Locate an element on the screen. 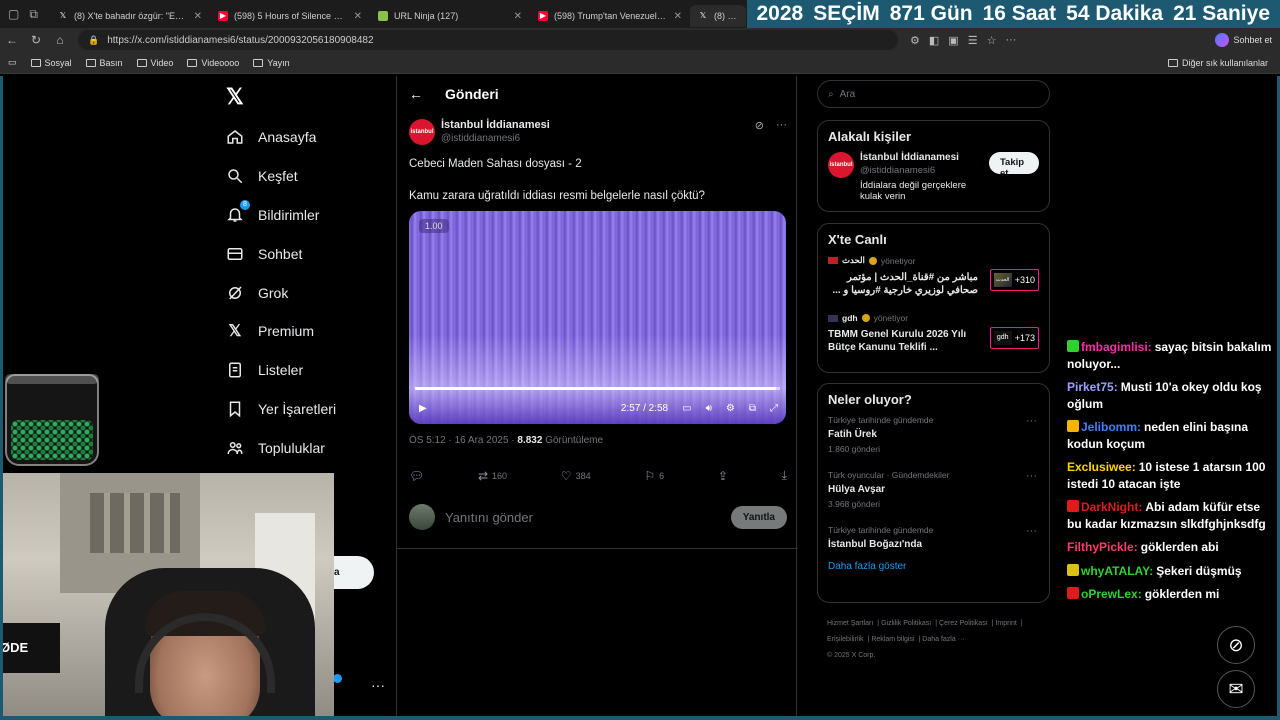  footer-link: Daha fazla ··· is located at coordinates (943, 639).